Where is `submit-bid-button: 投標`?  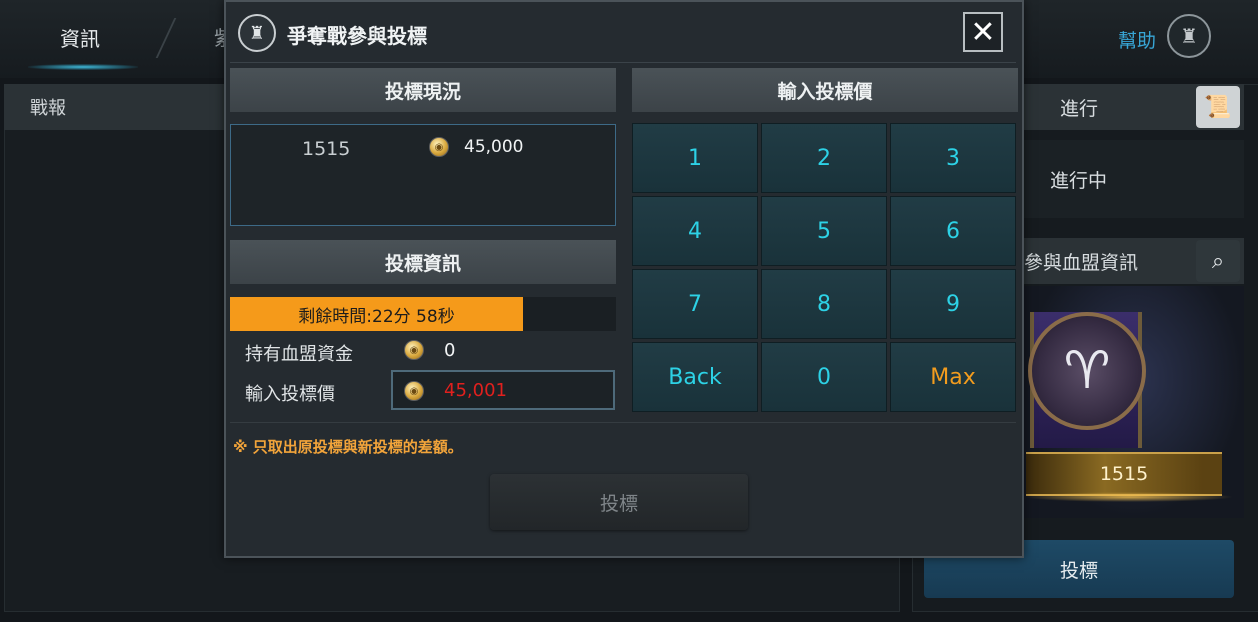 submit-bid-button: 投標 is located at coordinates (619, 502).